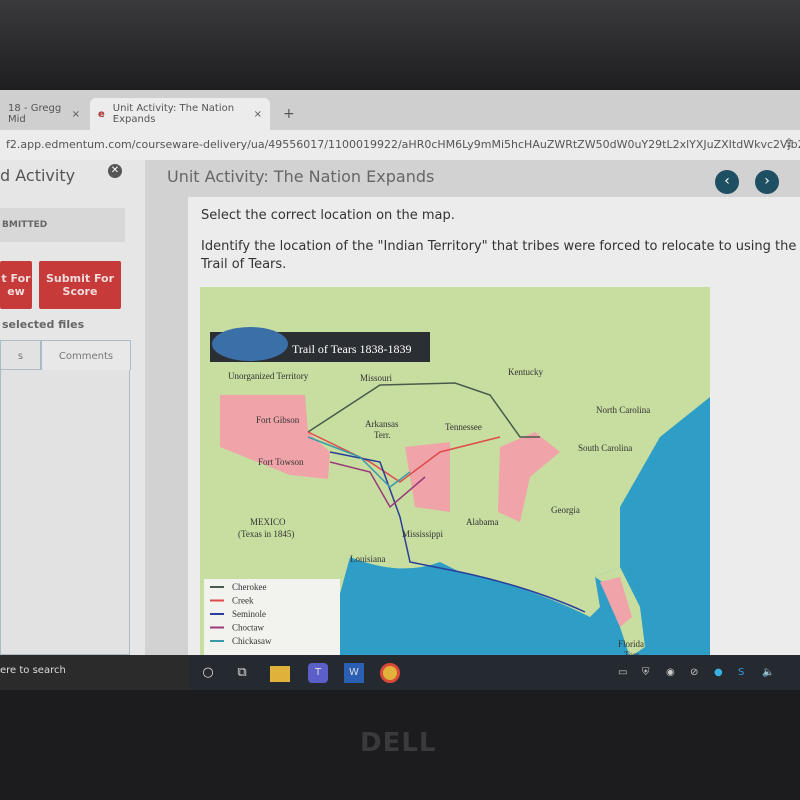  What do you see at coordinates (382, 435) in the screenshot?
I see `label-arkansas-terr: Terr.` at bounding box center [382, 435].